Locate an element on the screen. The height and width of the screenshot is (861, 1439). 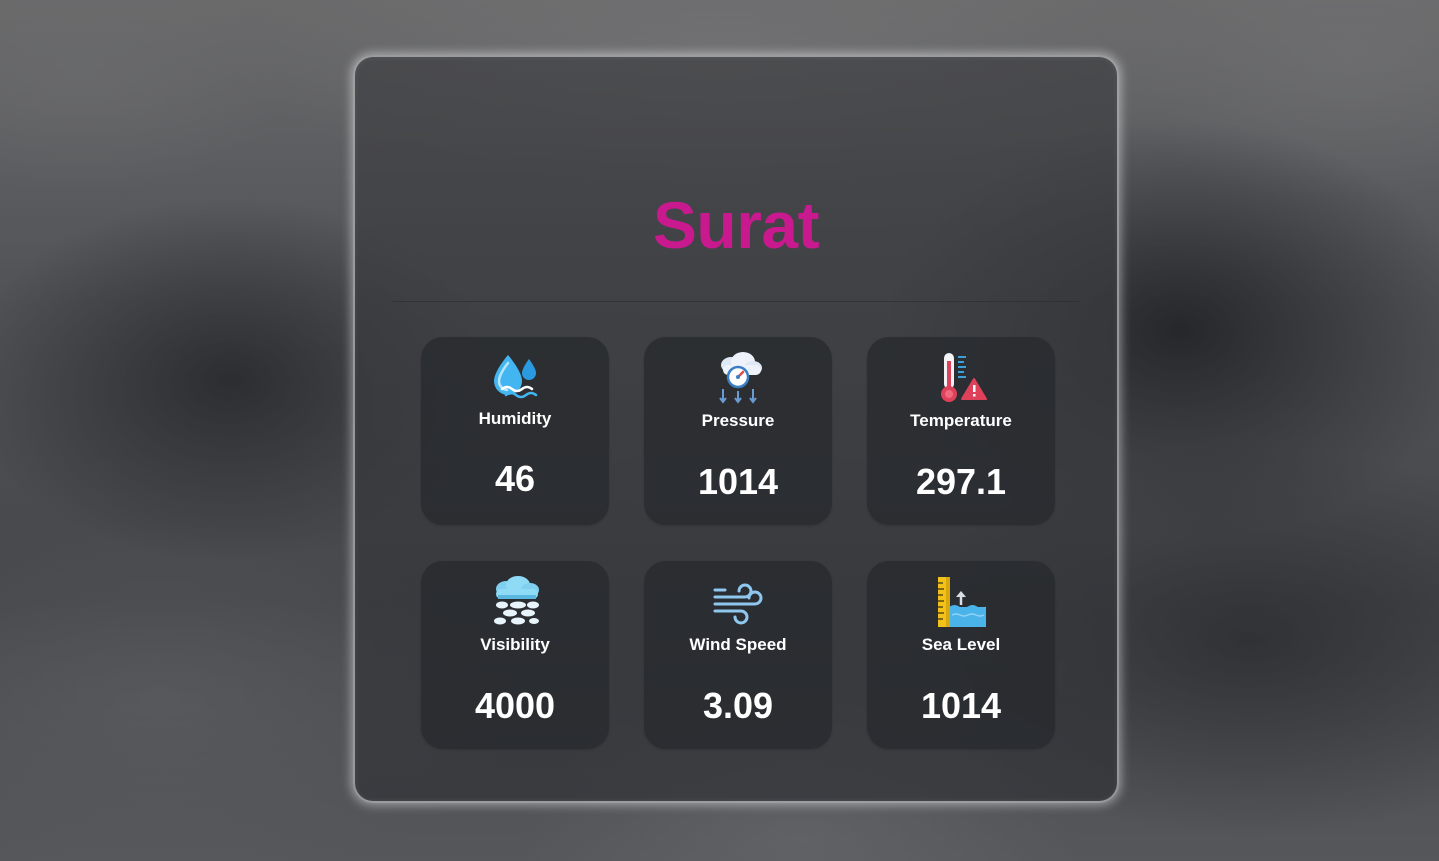
wind-speed-icon is located at coordinates (738, 602).